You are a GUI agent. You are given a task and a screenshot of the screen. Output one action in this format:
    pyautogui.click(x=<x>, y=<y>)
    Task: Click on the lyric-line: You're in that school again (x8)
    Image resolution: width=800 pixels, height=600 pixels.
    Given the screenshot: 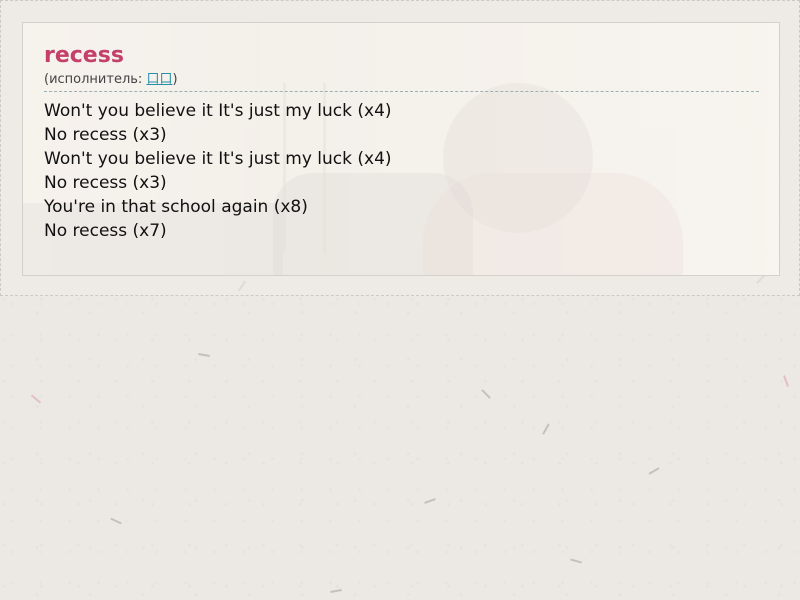 What is the action you would take?
    pyautogui.click(x=176, y=207)
    